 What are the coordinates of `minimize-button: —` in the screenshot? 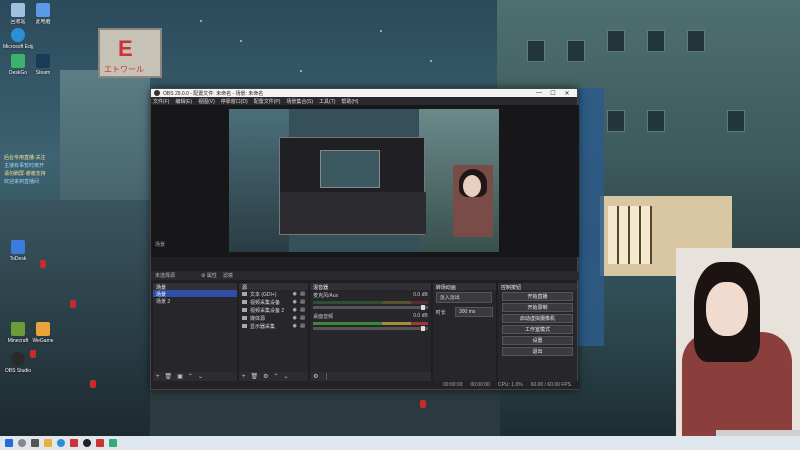 It's located at (539, 93).